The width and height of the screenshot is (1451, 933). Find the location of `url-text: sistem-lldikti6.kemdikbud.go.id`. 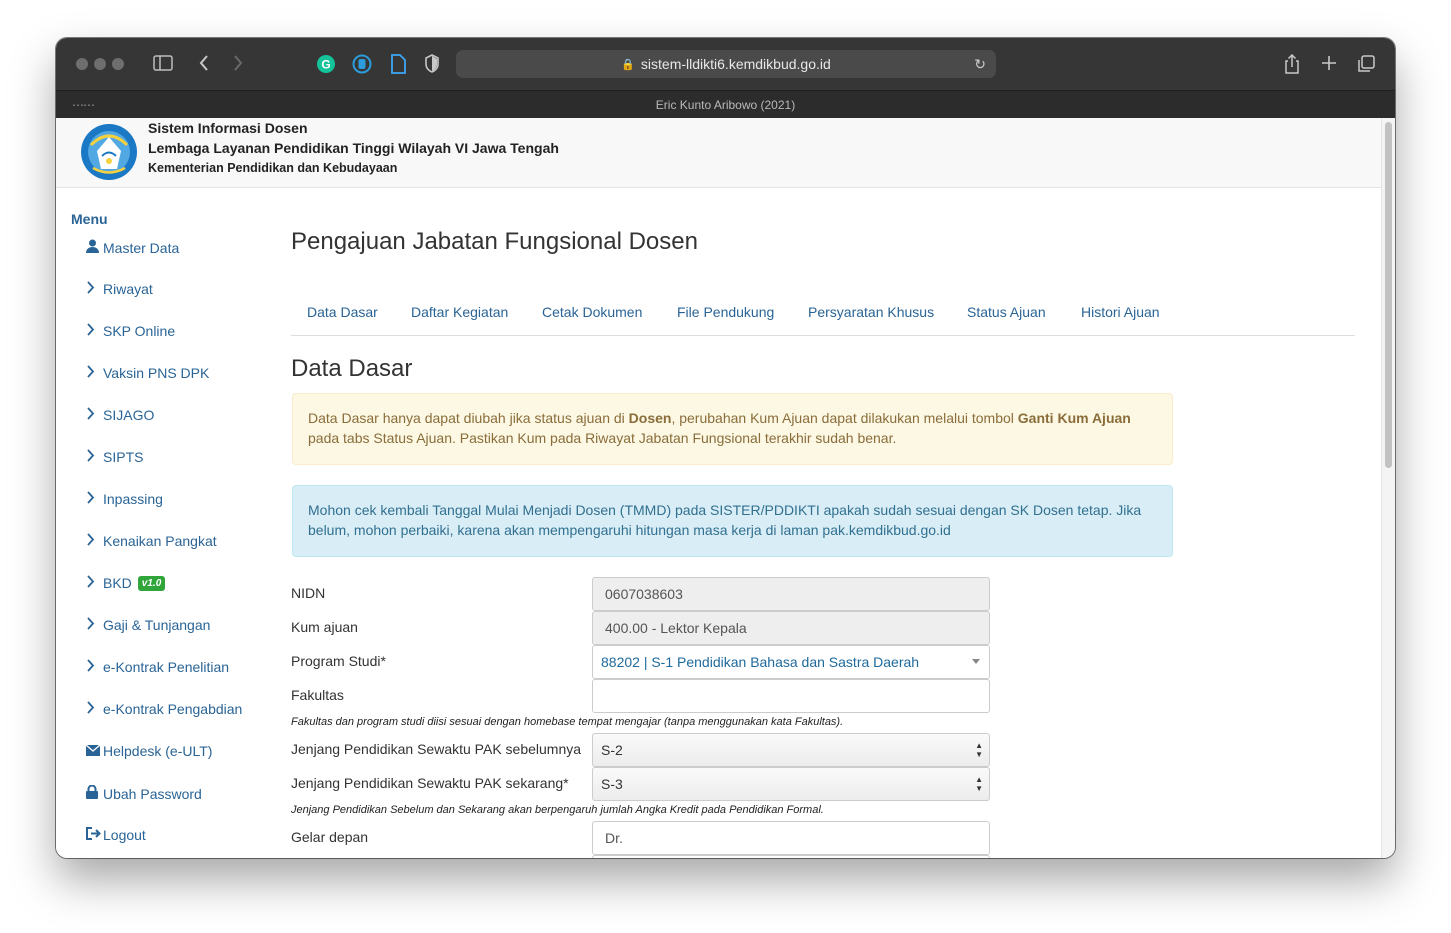

url-text: sistem-lldikti6.kemdikbud.go.id is located at coordinates (735, 64).